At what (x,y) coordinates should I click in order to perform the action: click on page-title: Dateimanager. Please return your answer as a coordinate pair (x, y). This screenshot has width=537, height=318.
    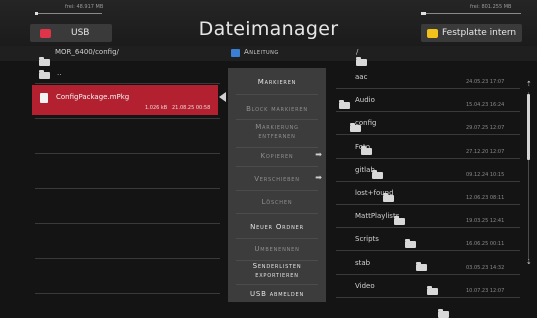
    Looking at the image, I should click on (268, 29).